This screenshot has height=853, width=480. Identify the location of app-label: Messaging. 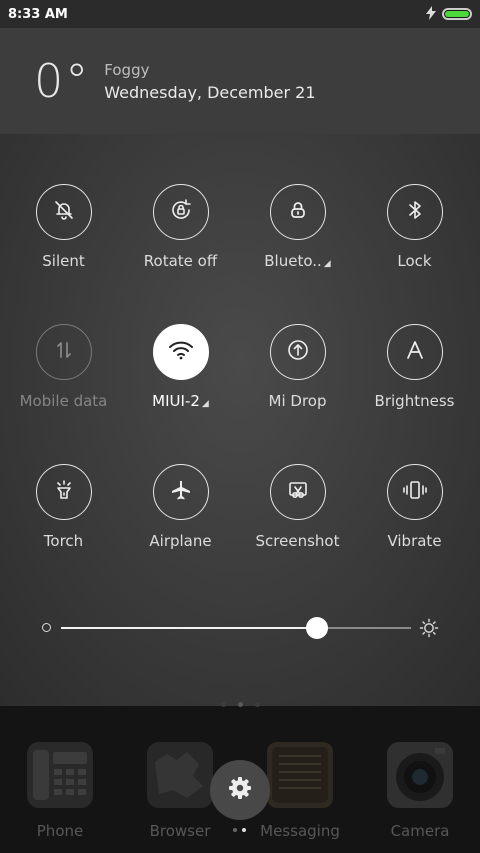
(300, 831).